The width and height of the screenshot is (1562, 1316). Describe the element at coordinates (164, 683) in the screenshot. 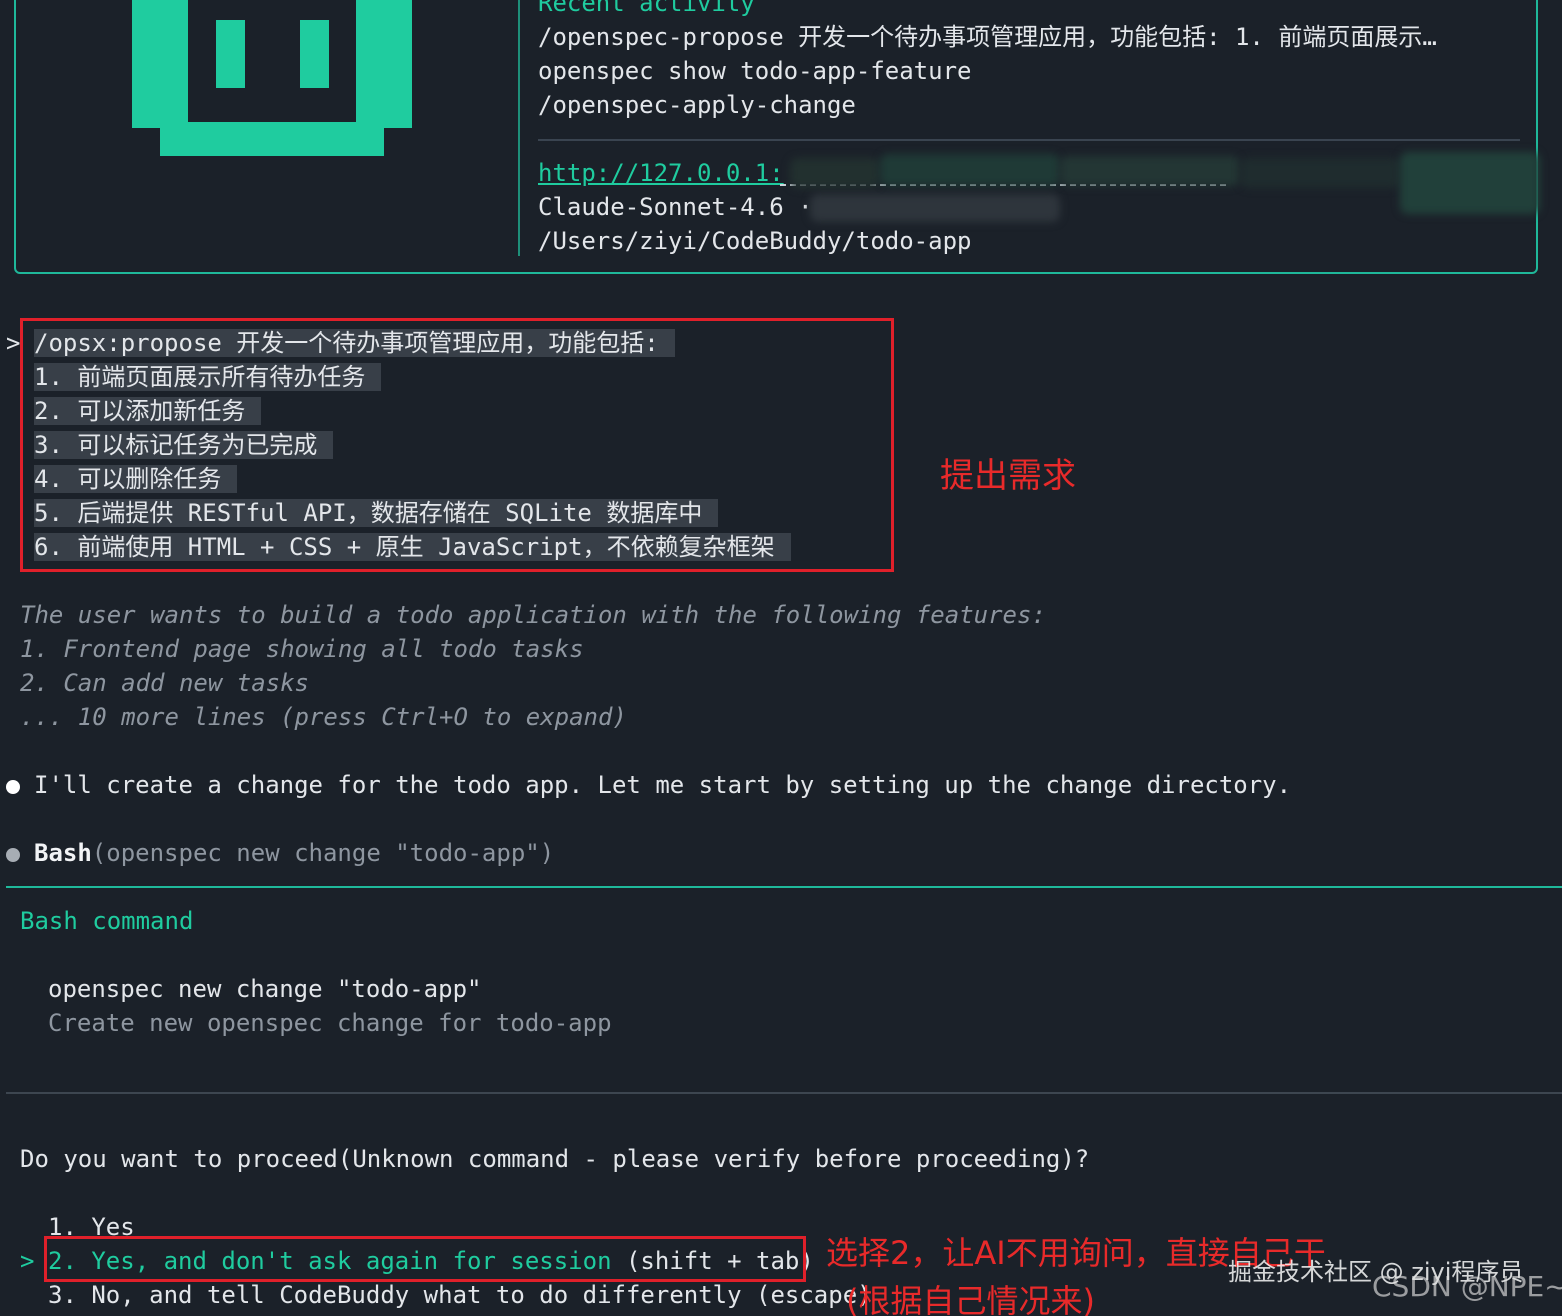

I see `thinking-line: 2. Can add new tasks` at that location.